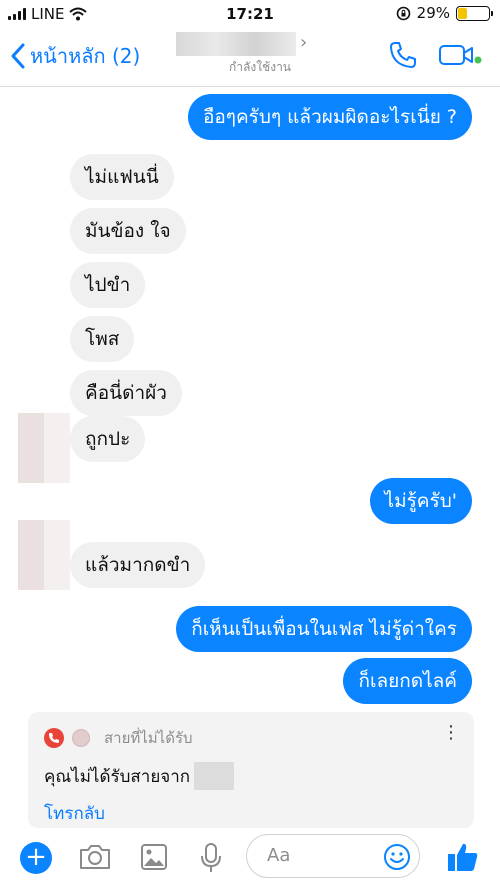 The width and height of the screenshot is (500, 891). I want to click on message-bubble-incoming: แล้วมากดขำ, so click(138, 565).